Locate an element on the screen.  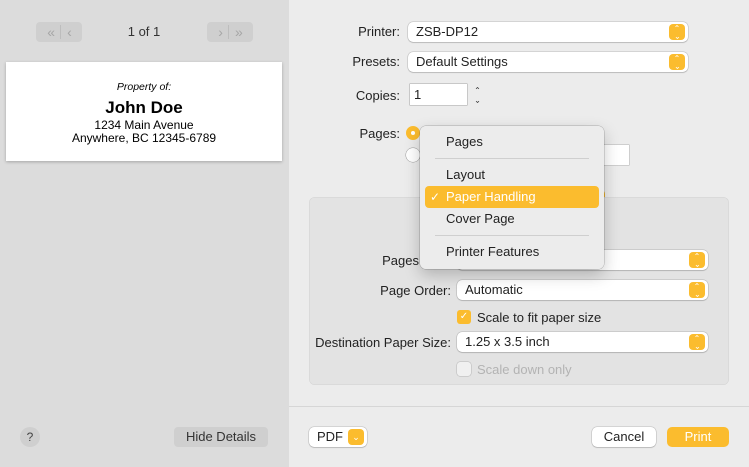
menu-item-label: Pages is located at coordinates (464, 141).